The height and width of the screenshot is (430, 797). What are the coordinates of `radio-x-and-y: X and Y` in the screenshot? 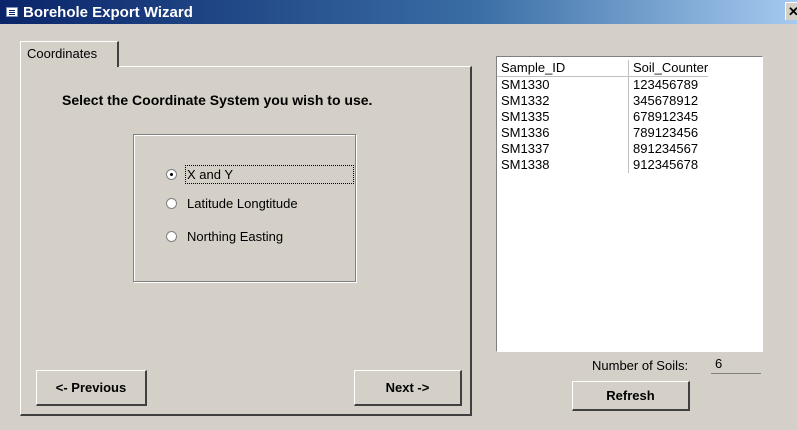 It's located at (260, 174).